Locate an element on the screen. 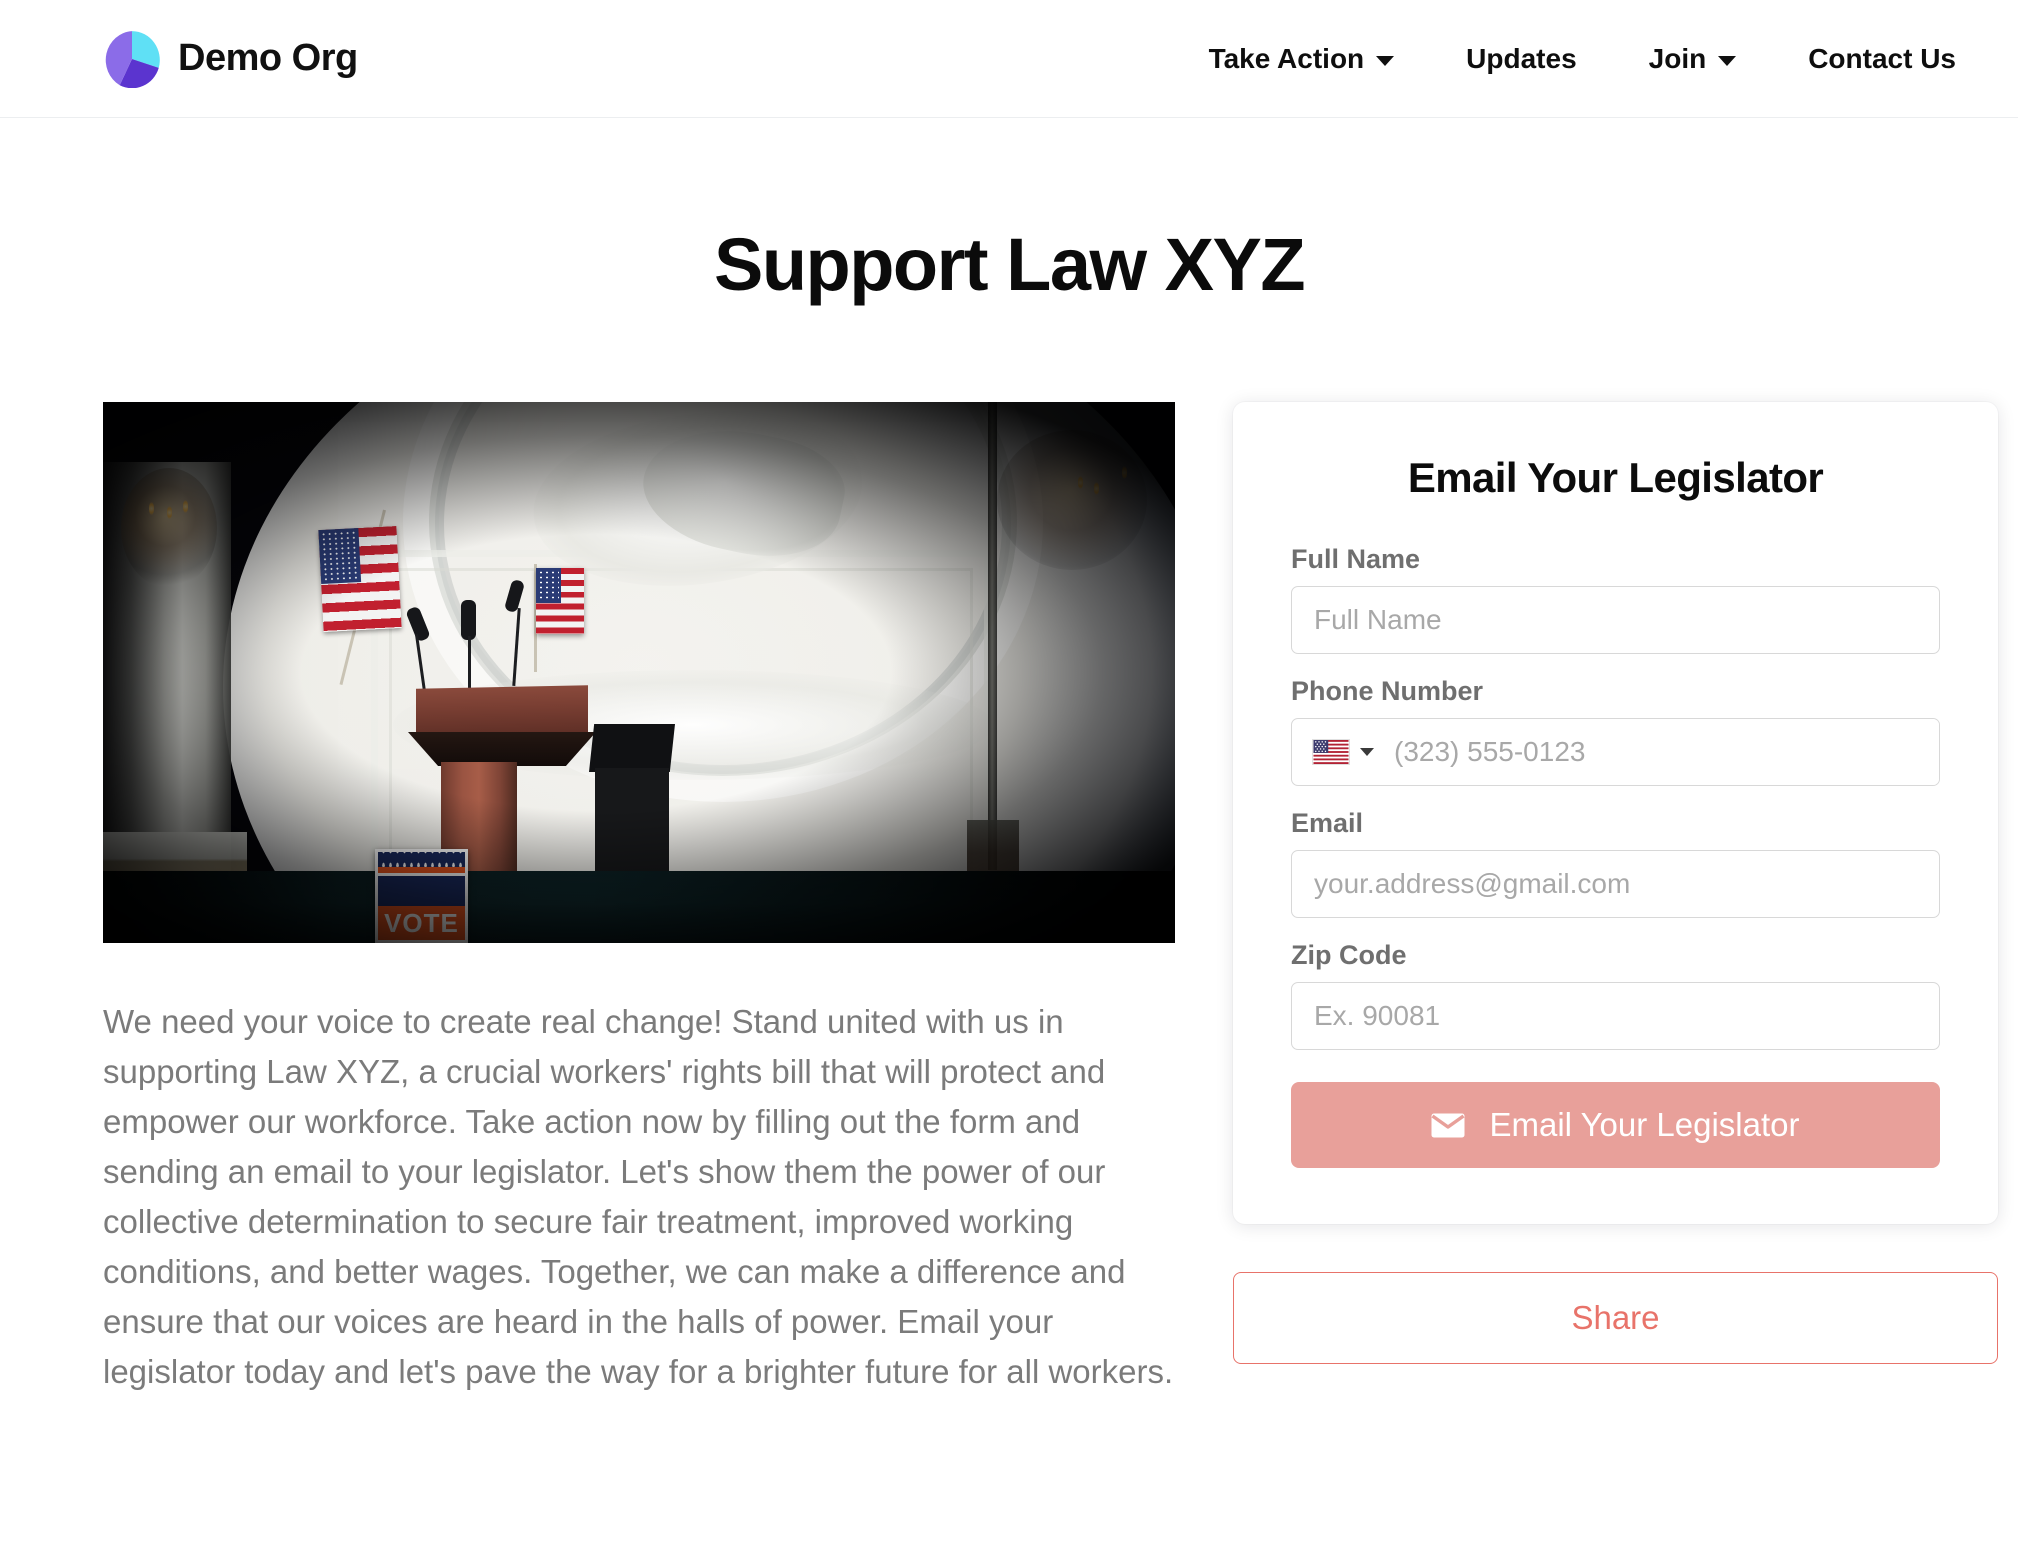  us-flag-icon is located at coordinates (1331, 752).